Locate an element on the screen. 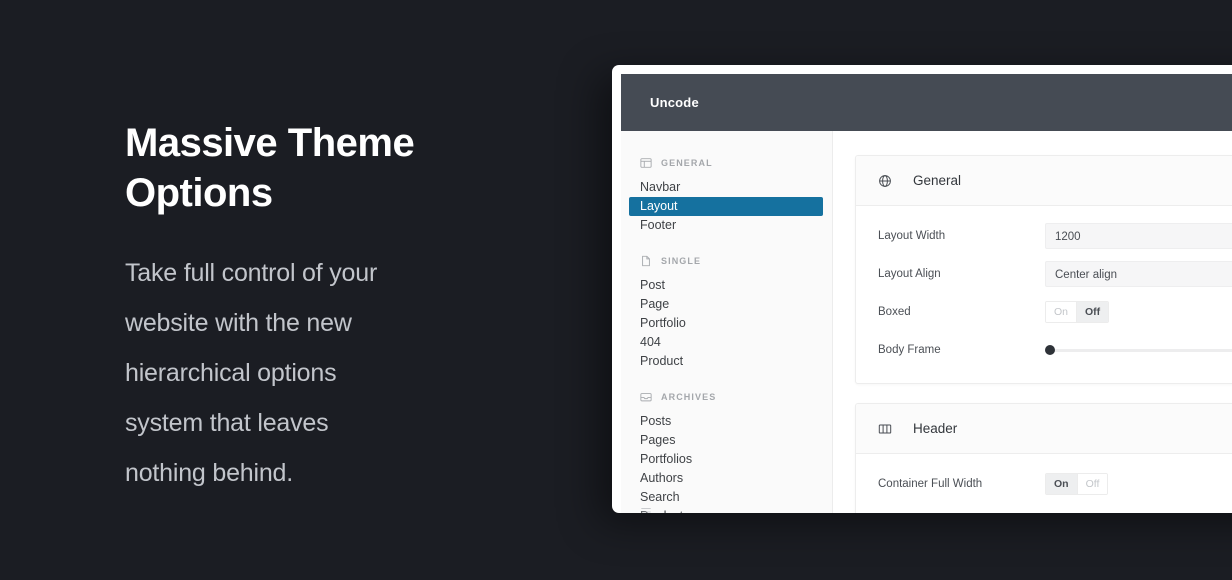 The height and width of the screenshot is (580, 1232). window-titlebar: Uncode is located at coordinates (926, 102).